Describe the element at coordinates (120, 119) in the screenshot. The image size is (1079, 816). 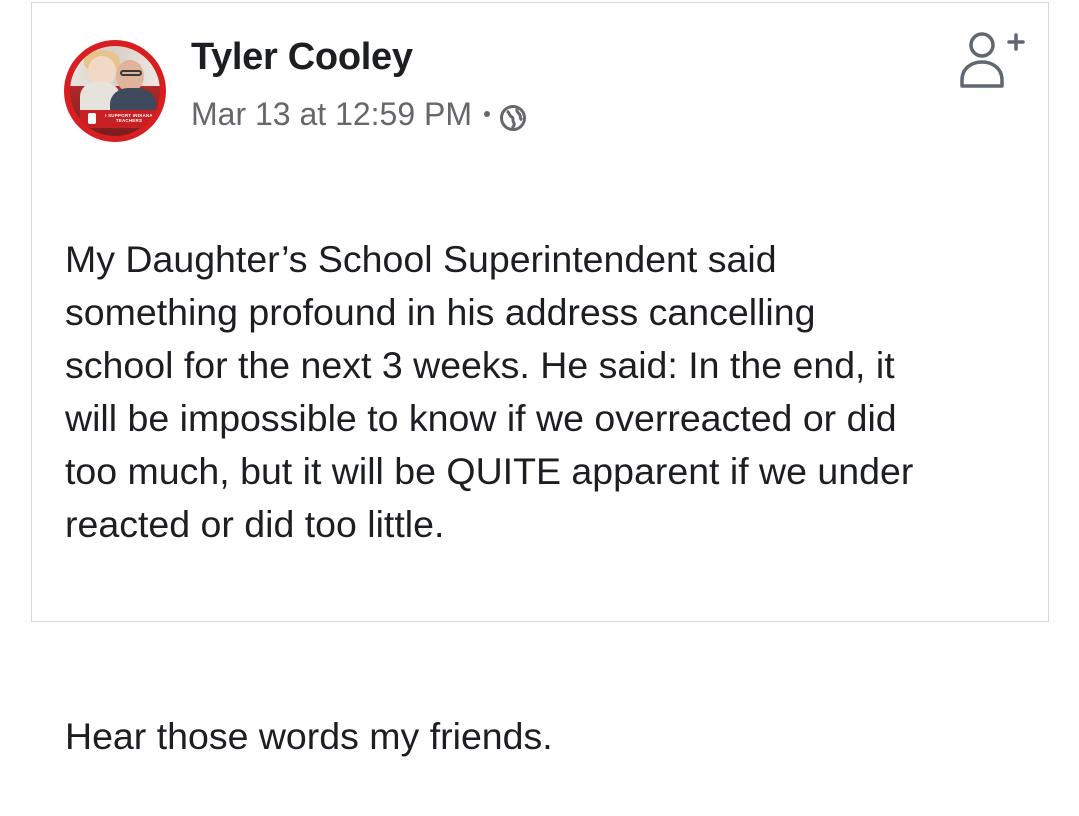
I see `avatar-badge: I SUPPORT INDIANA TEACHERS` at that location.